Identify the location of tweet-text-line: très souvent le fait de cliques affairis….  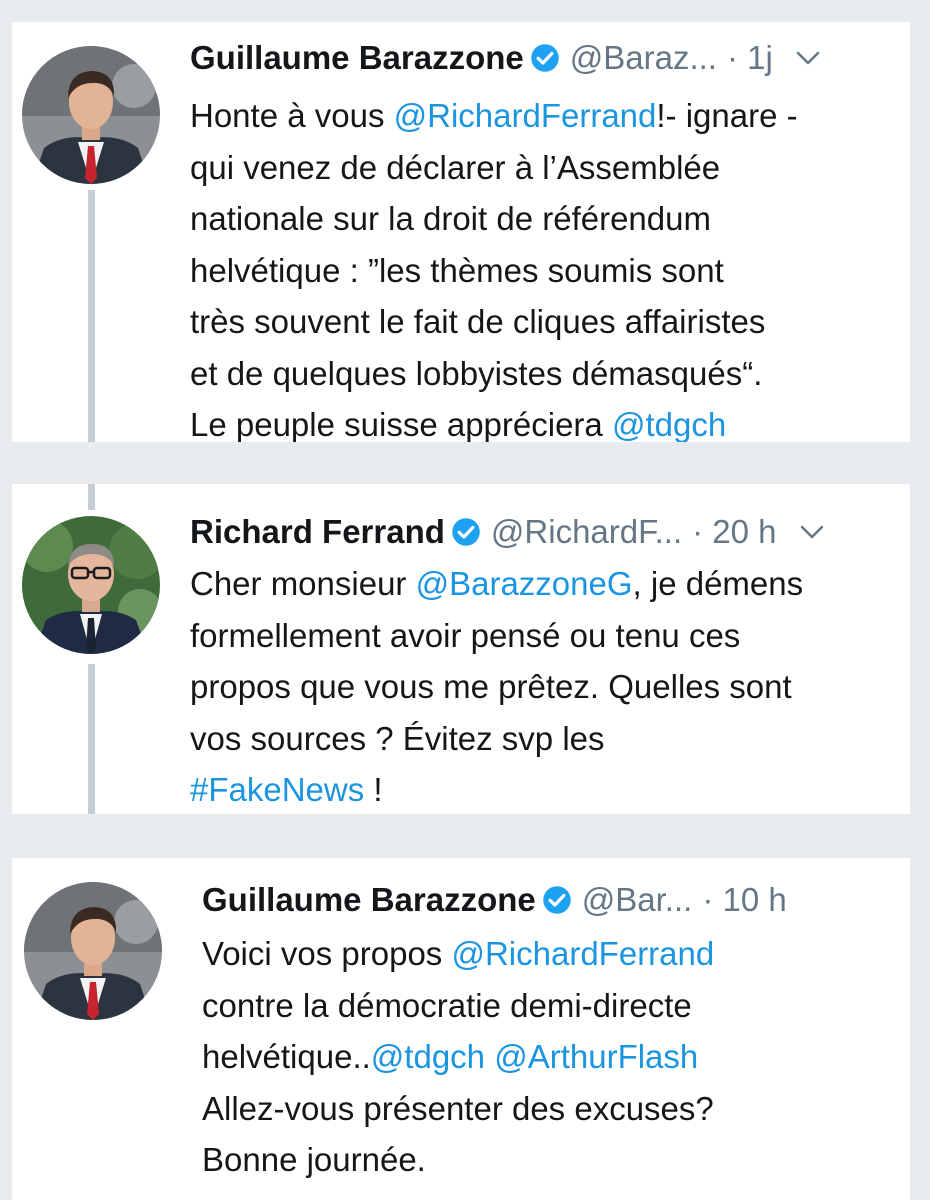
(494, 322).